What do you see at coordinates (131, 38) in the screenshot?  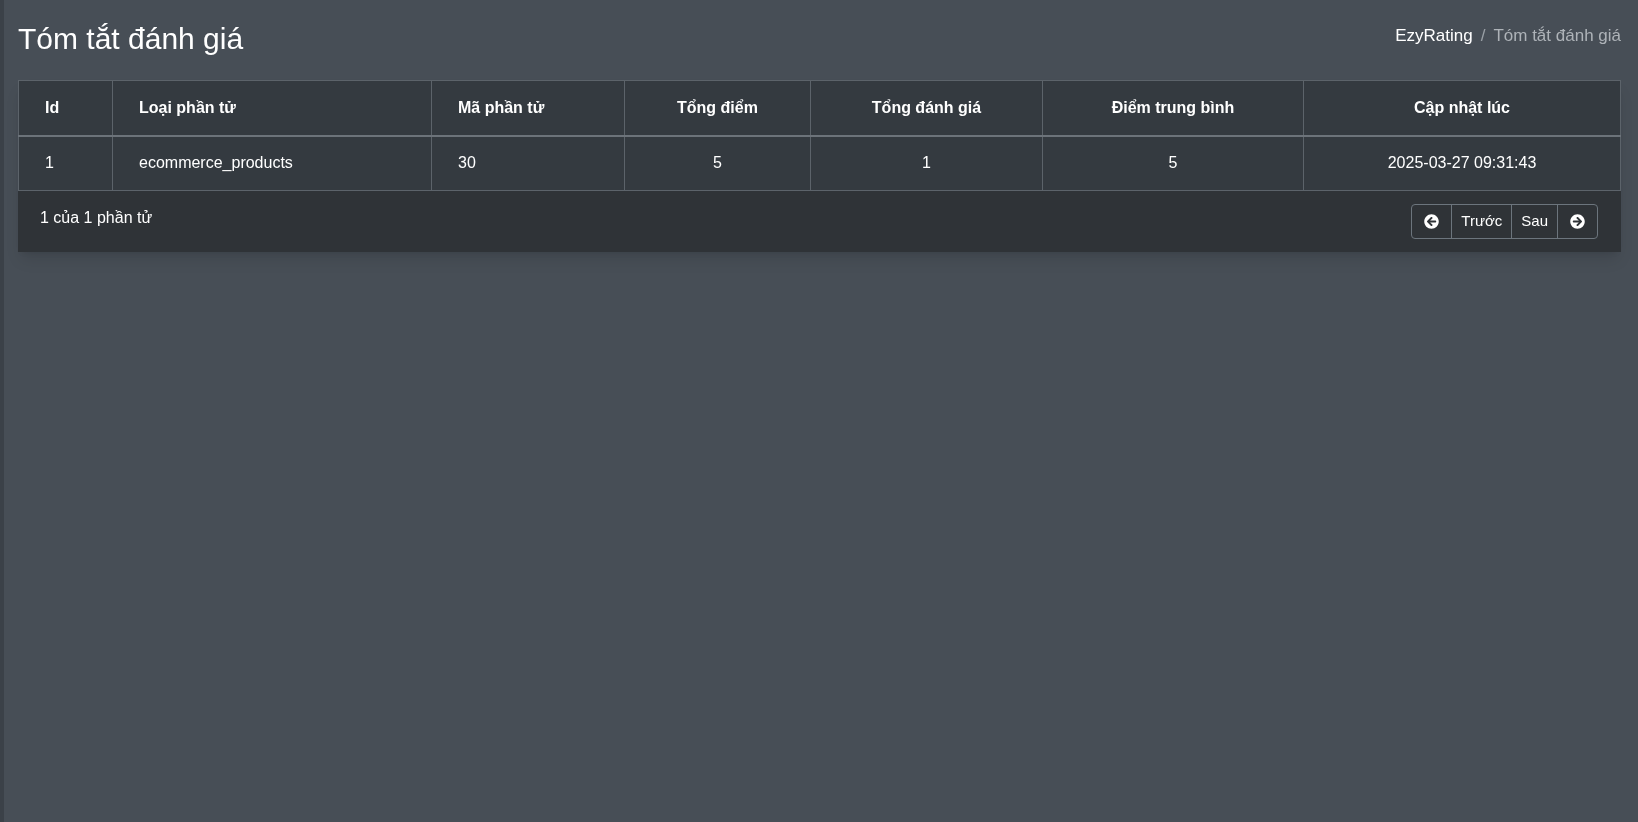 I see `page-title: Tóm tắt đánh giá` at bounding box center [131, 38].